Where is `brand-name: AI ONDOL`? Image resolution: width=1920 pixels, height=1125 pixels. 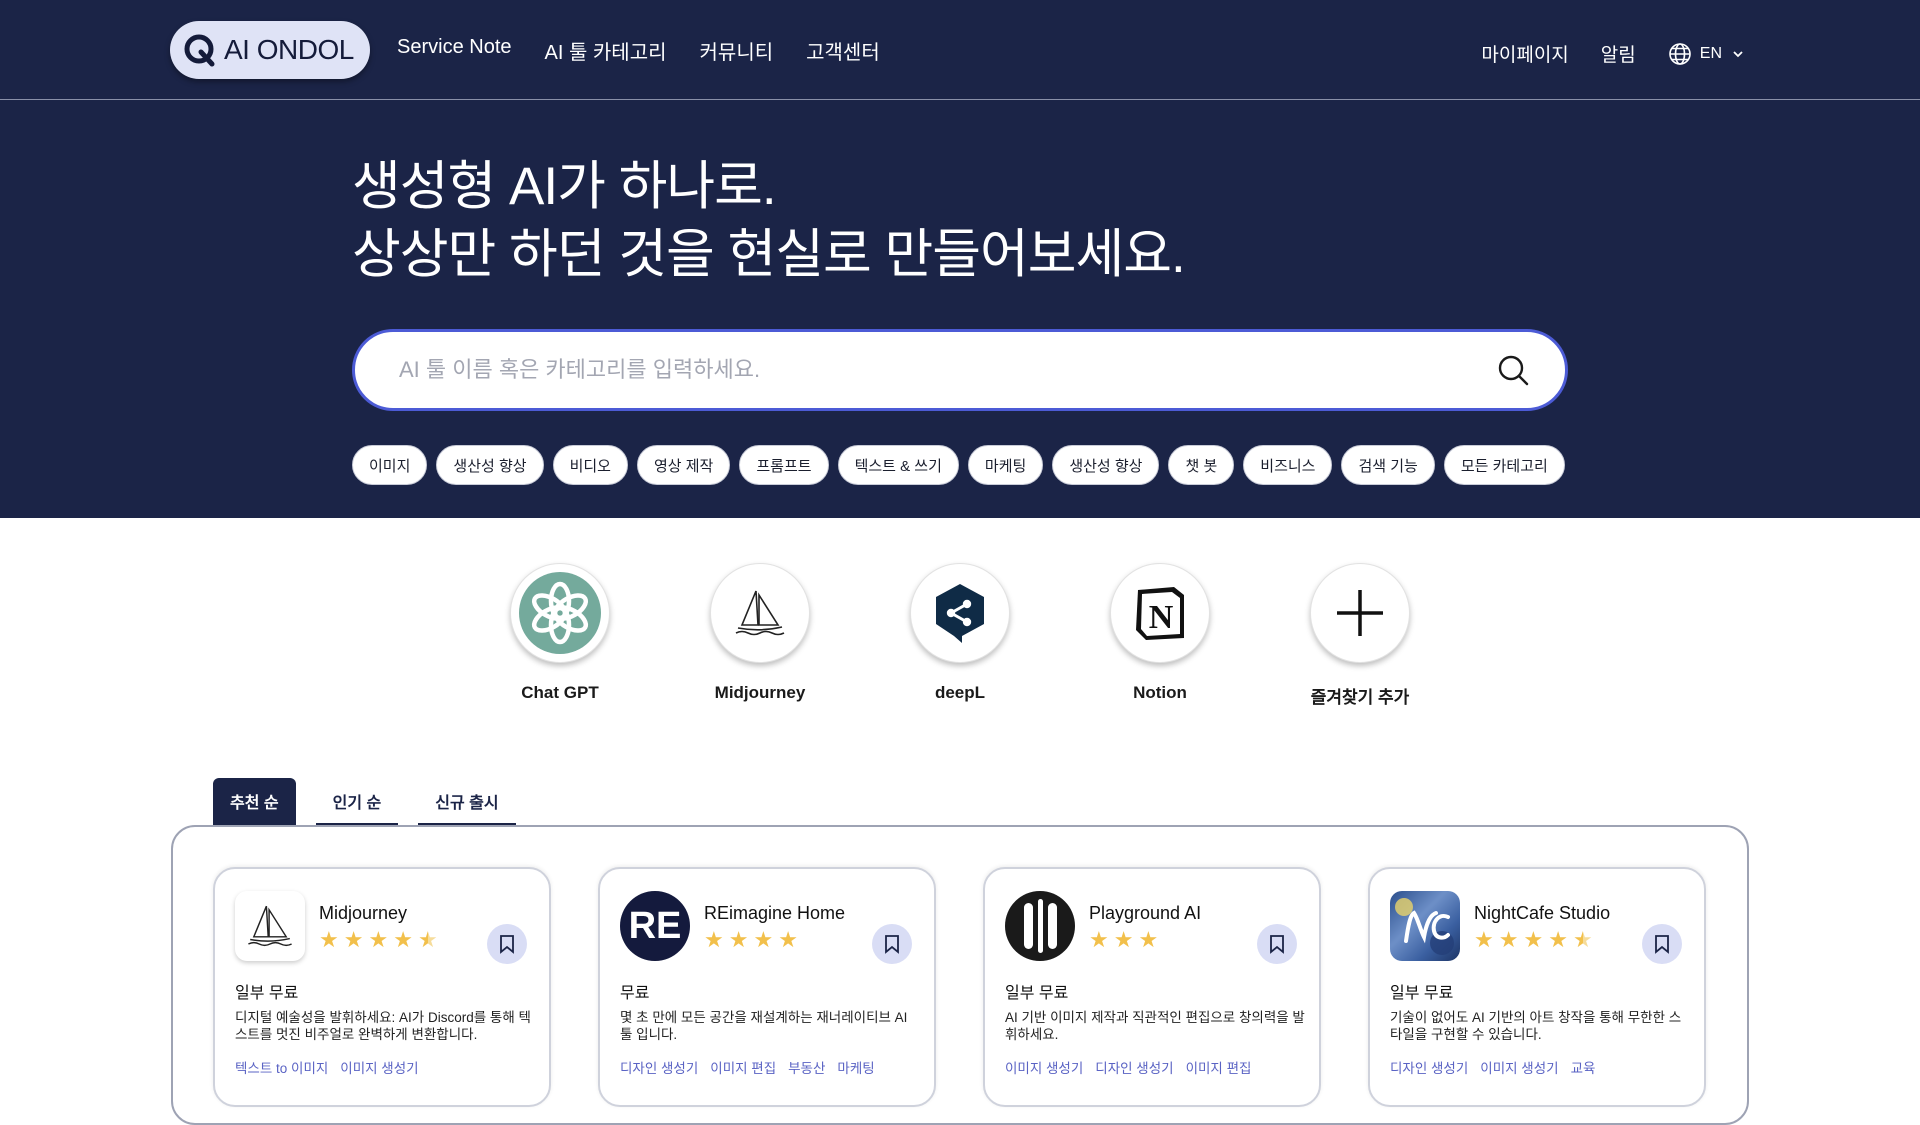
brand-name: AI ONDOL is located at coordinates (289, 49).